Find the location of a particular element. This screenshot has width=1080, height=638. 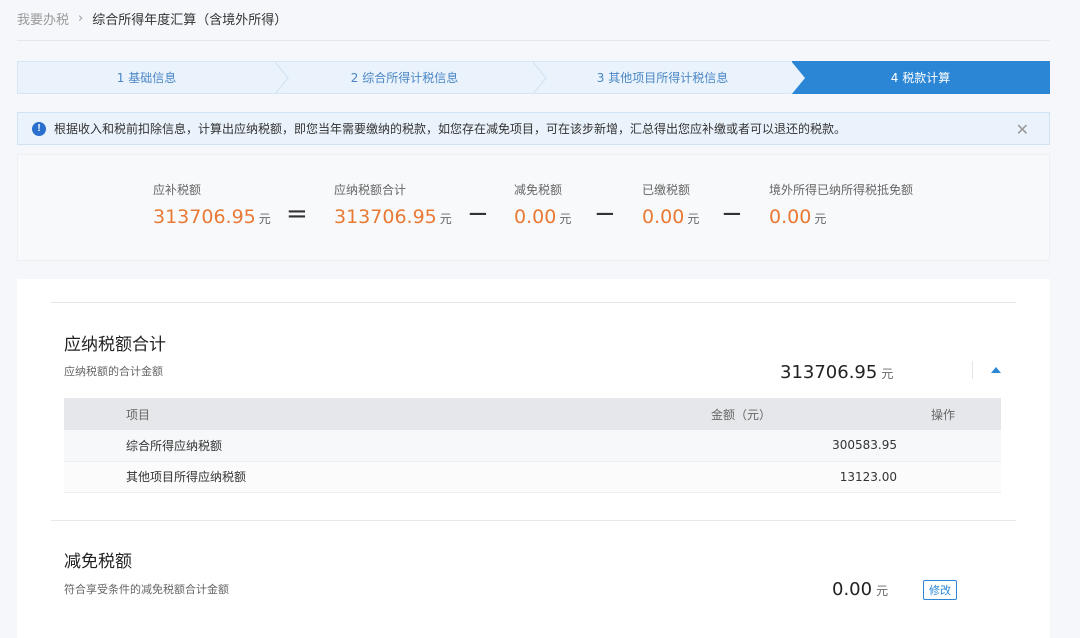

step-tax-calculation: 4 税款计算 is located at coordinates (920, 78).